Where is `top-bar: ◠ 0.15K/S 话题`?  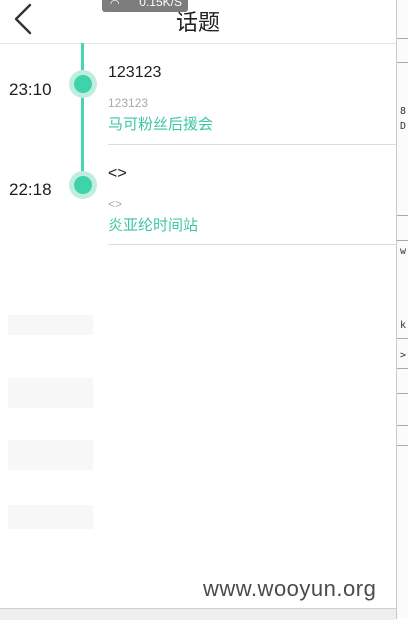
top-bar: ◠ 0.15K/S 话题 is located at coordinates (198, 22).